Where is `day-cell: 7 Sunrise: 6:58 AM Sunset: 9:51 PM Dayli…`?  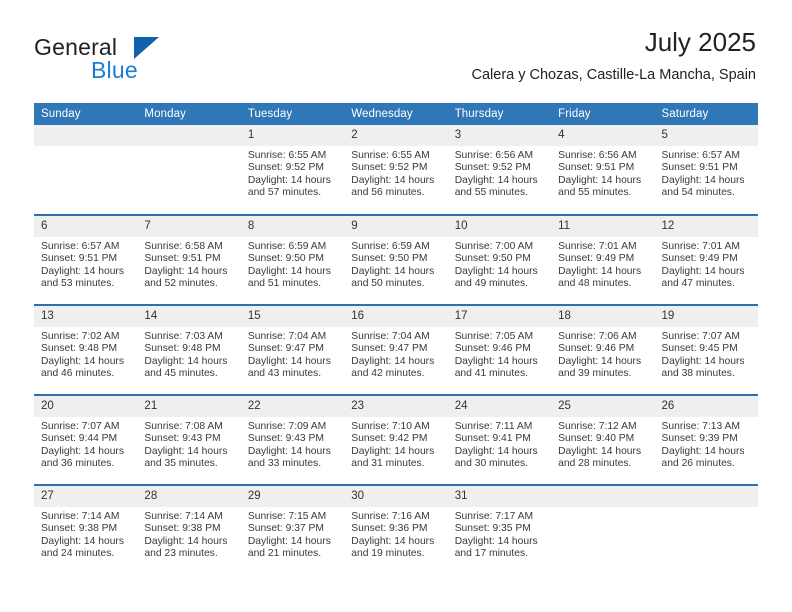
day-cell: 7 Sunrise: 6:58 AM Sunset: 9:51 PM Dayli… is located at coordinates (189, 259).